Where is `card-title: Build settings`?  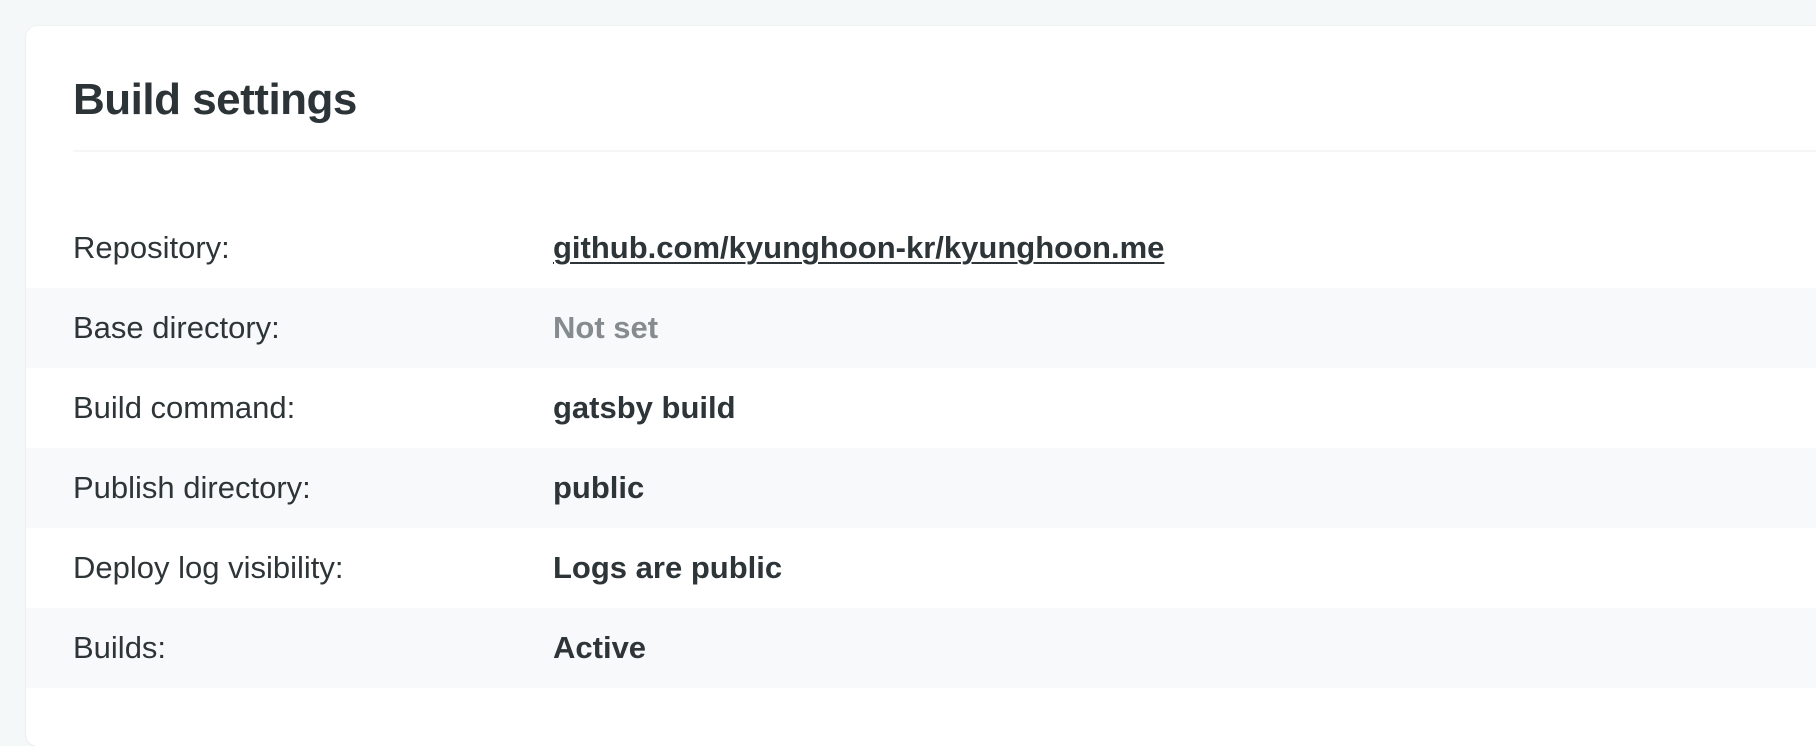 card-title: Build settings is located at coordinates (215, 99).